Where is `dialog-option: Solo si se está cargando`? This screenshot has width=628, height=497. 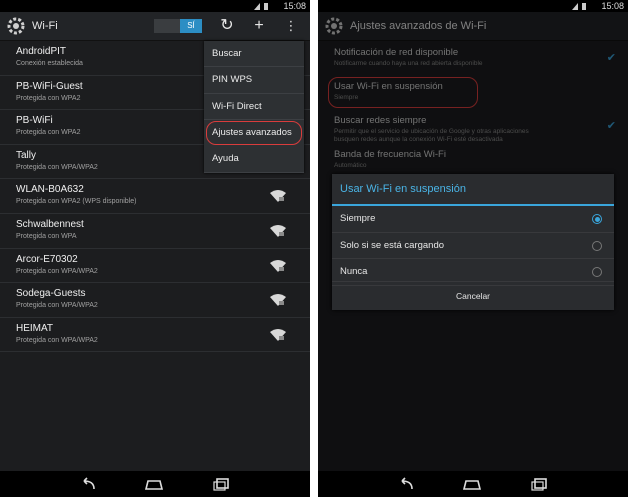
dialog-option: Solo si se está cargando is located at coordinates (473, 246).